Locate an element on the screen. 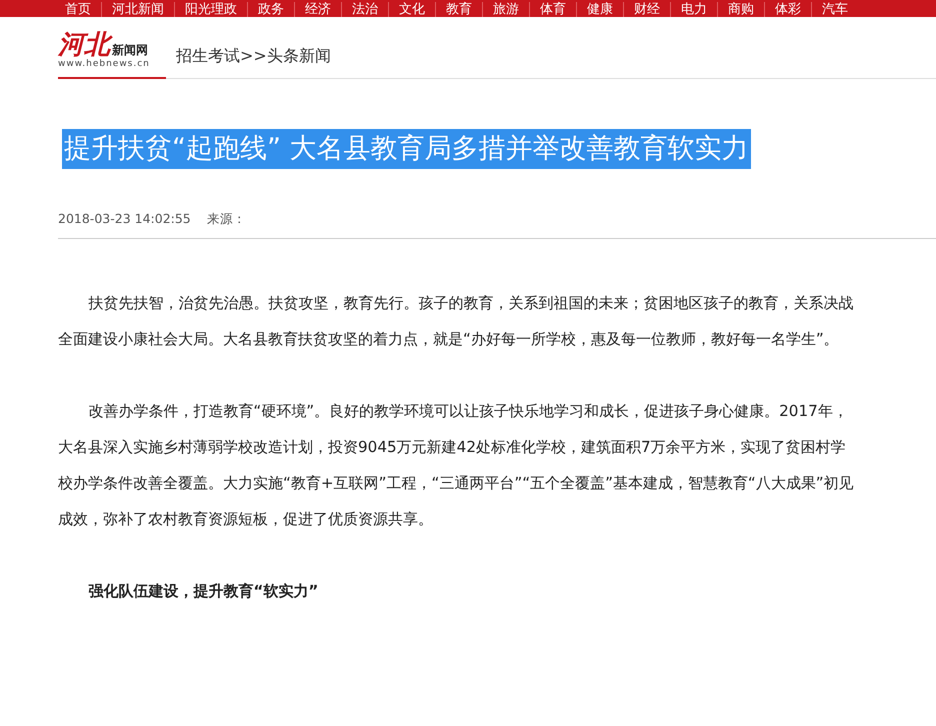 Image resolution: width=936 pixels, height=726 pixels. nav-link: 阳光理政 is located at coordinates (210, 9).